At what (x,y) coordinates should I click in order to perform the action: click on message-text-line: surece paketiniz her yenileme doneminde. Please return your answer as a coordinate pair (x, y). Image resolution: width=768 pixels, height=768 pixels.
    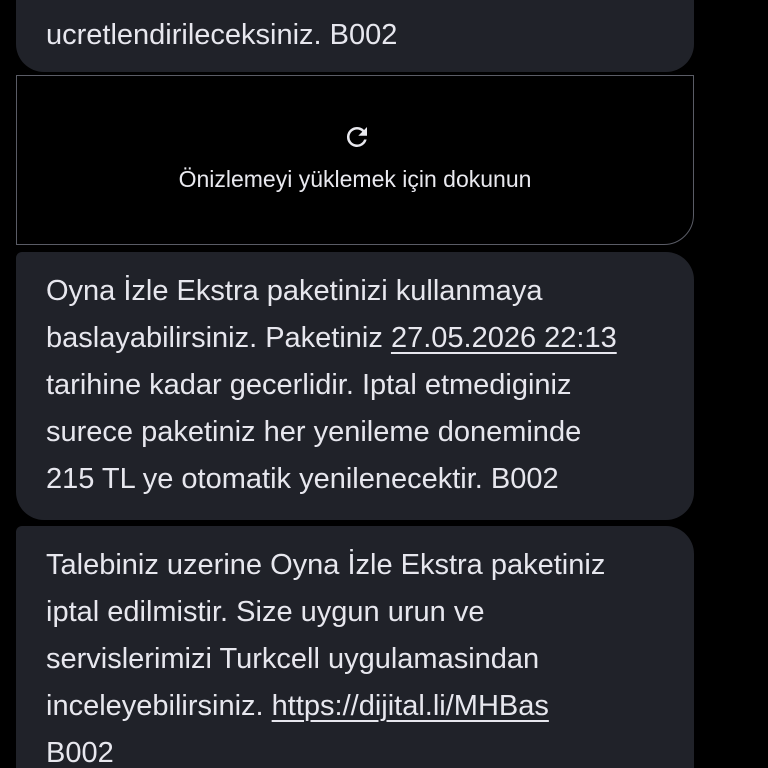
    Looking at the image, I should click on (314, 432).